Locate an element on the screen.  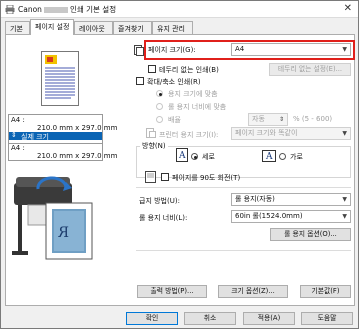
portrait-icon: A is located at coordinates (182, 155).